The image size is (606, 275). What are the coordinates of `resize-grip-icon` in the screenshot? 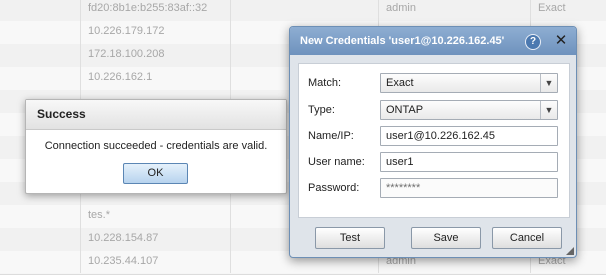 It's located at (570, 251).